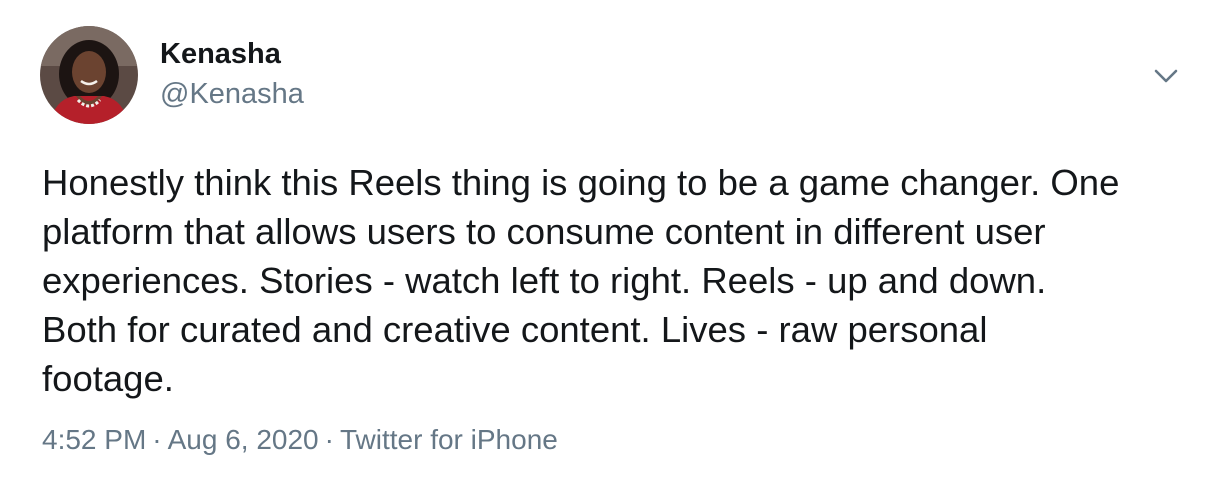  I want to click on user-handle: @Kenasha, so click(232, 94).